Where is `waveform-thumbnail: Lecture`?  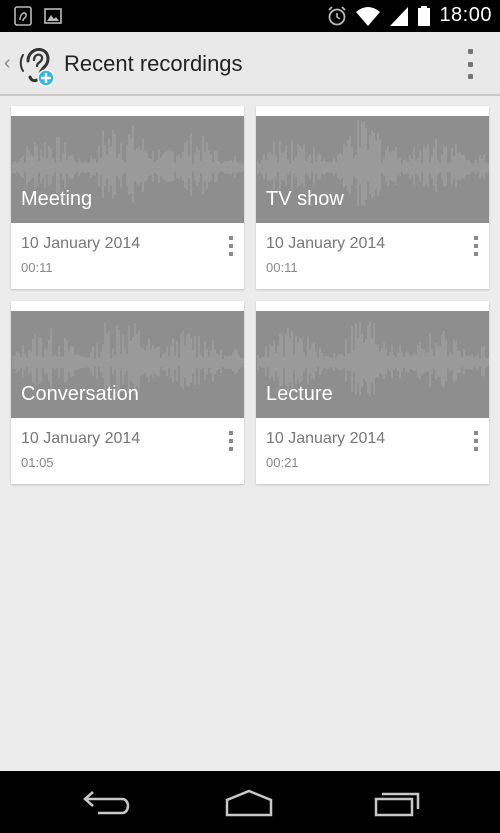 waveform-thumbnail: Lecture is located at coordinates (372, 364).